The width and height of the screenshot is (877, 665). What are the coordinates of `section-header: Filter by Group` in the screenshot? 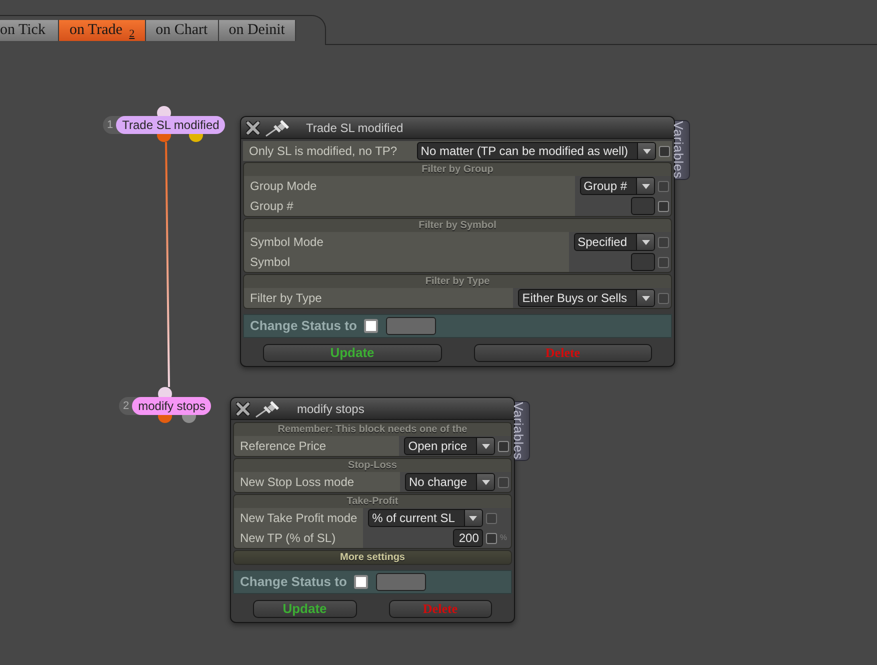 It's located at (457, 169).